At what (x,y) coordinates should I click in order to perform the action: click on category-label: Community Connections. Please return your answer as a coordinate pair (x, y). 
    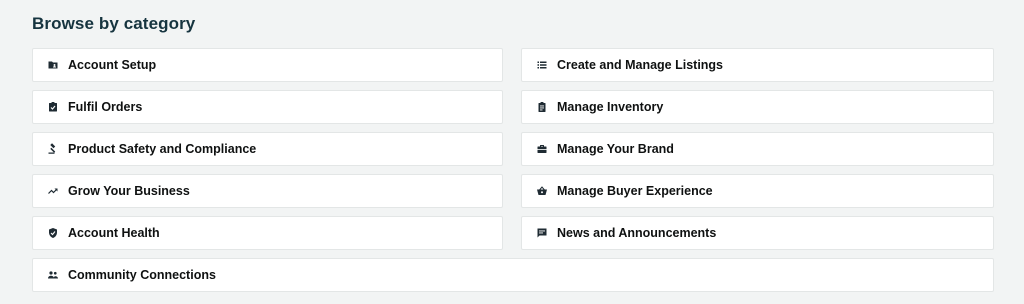
    Looking at the image, I should click on (142, 275).